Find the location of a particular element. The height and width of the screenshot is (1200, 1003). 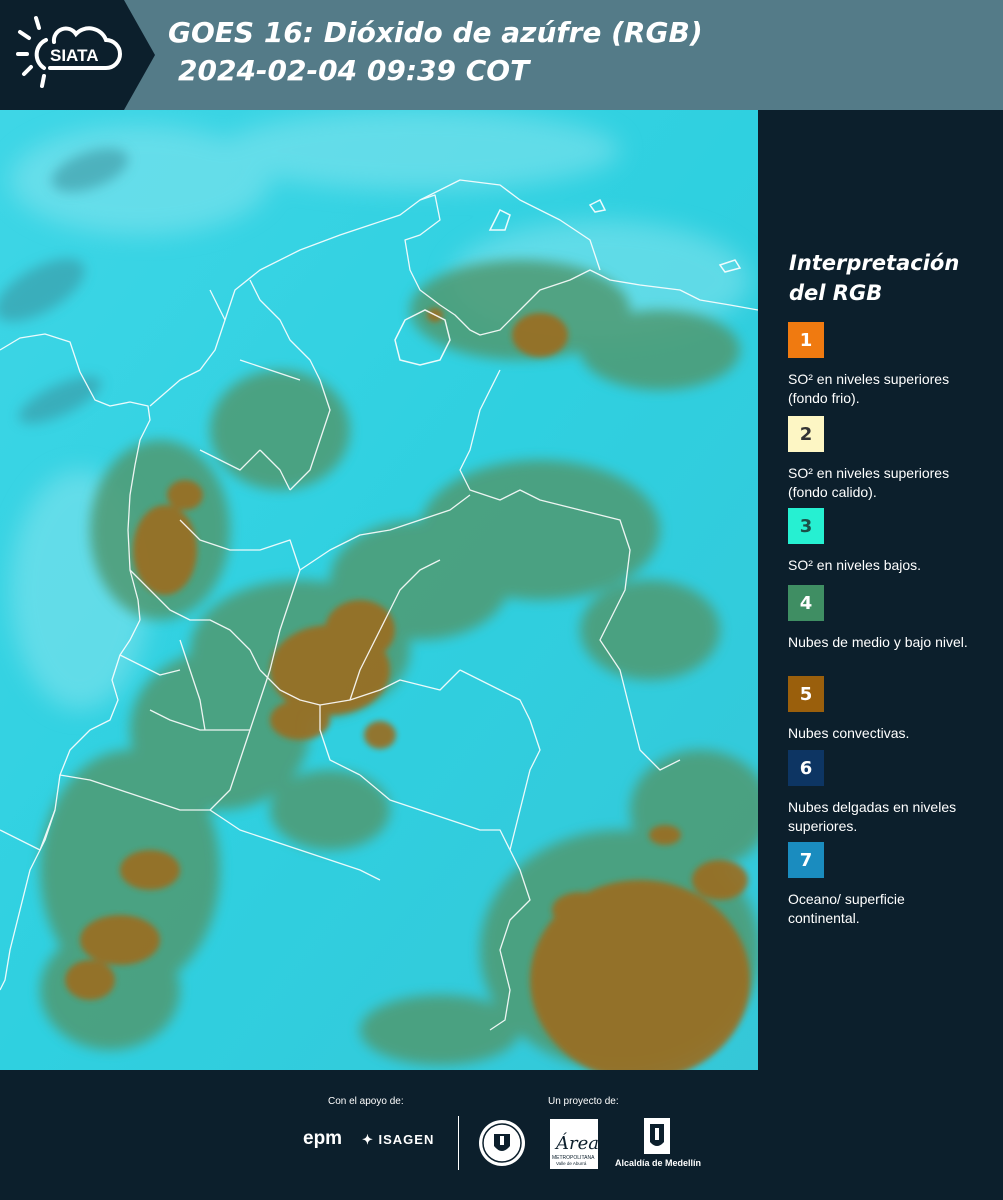

area-metropolitana-logo: Área METROPOLITANA Valle de Aburrá is located at coordinates (574, 1144).